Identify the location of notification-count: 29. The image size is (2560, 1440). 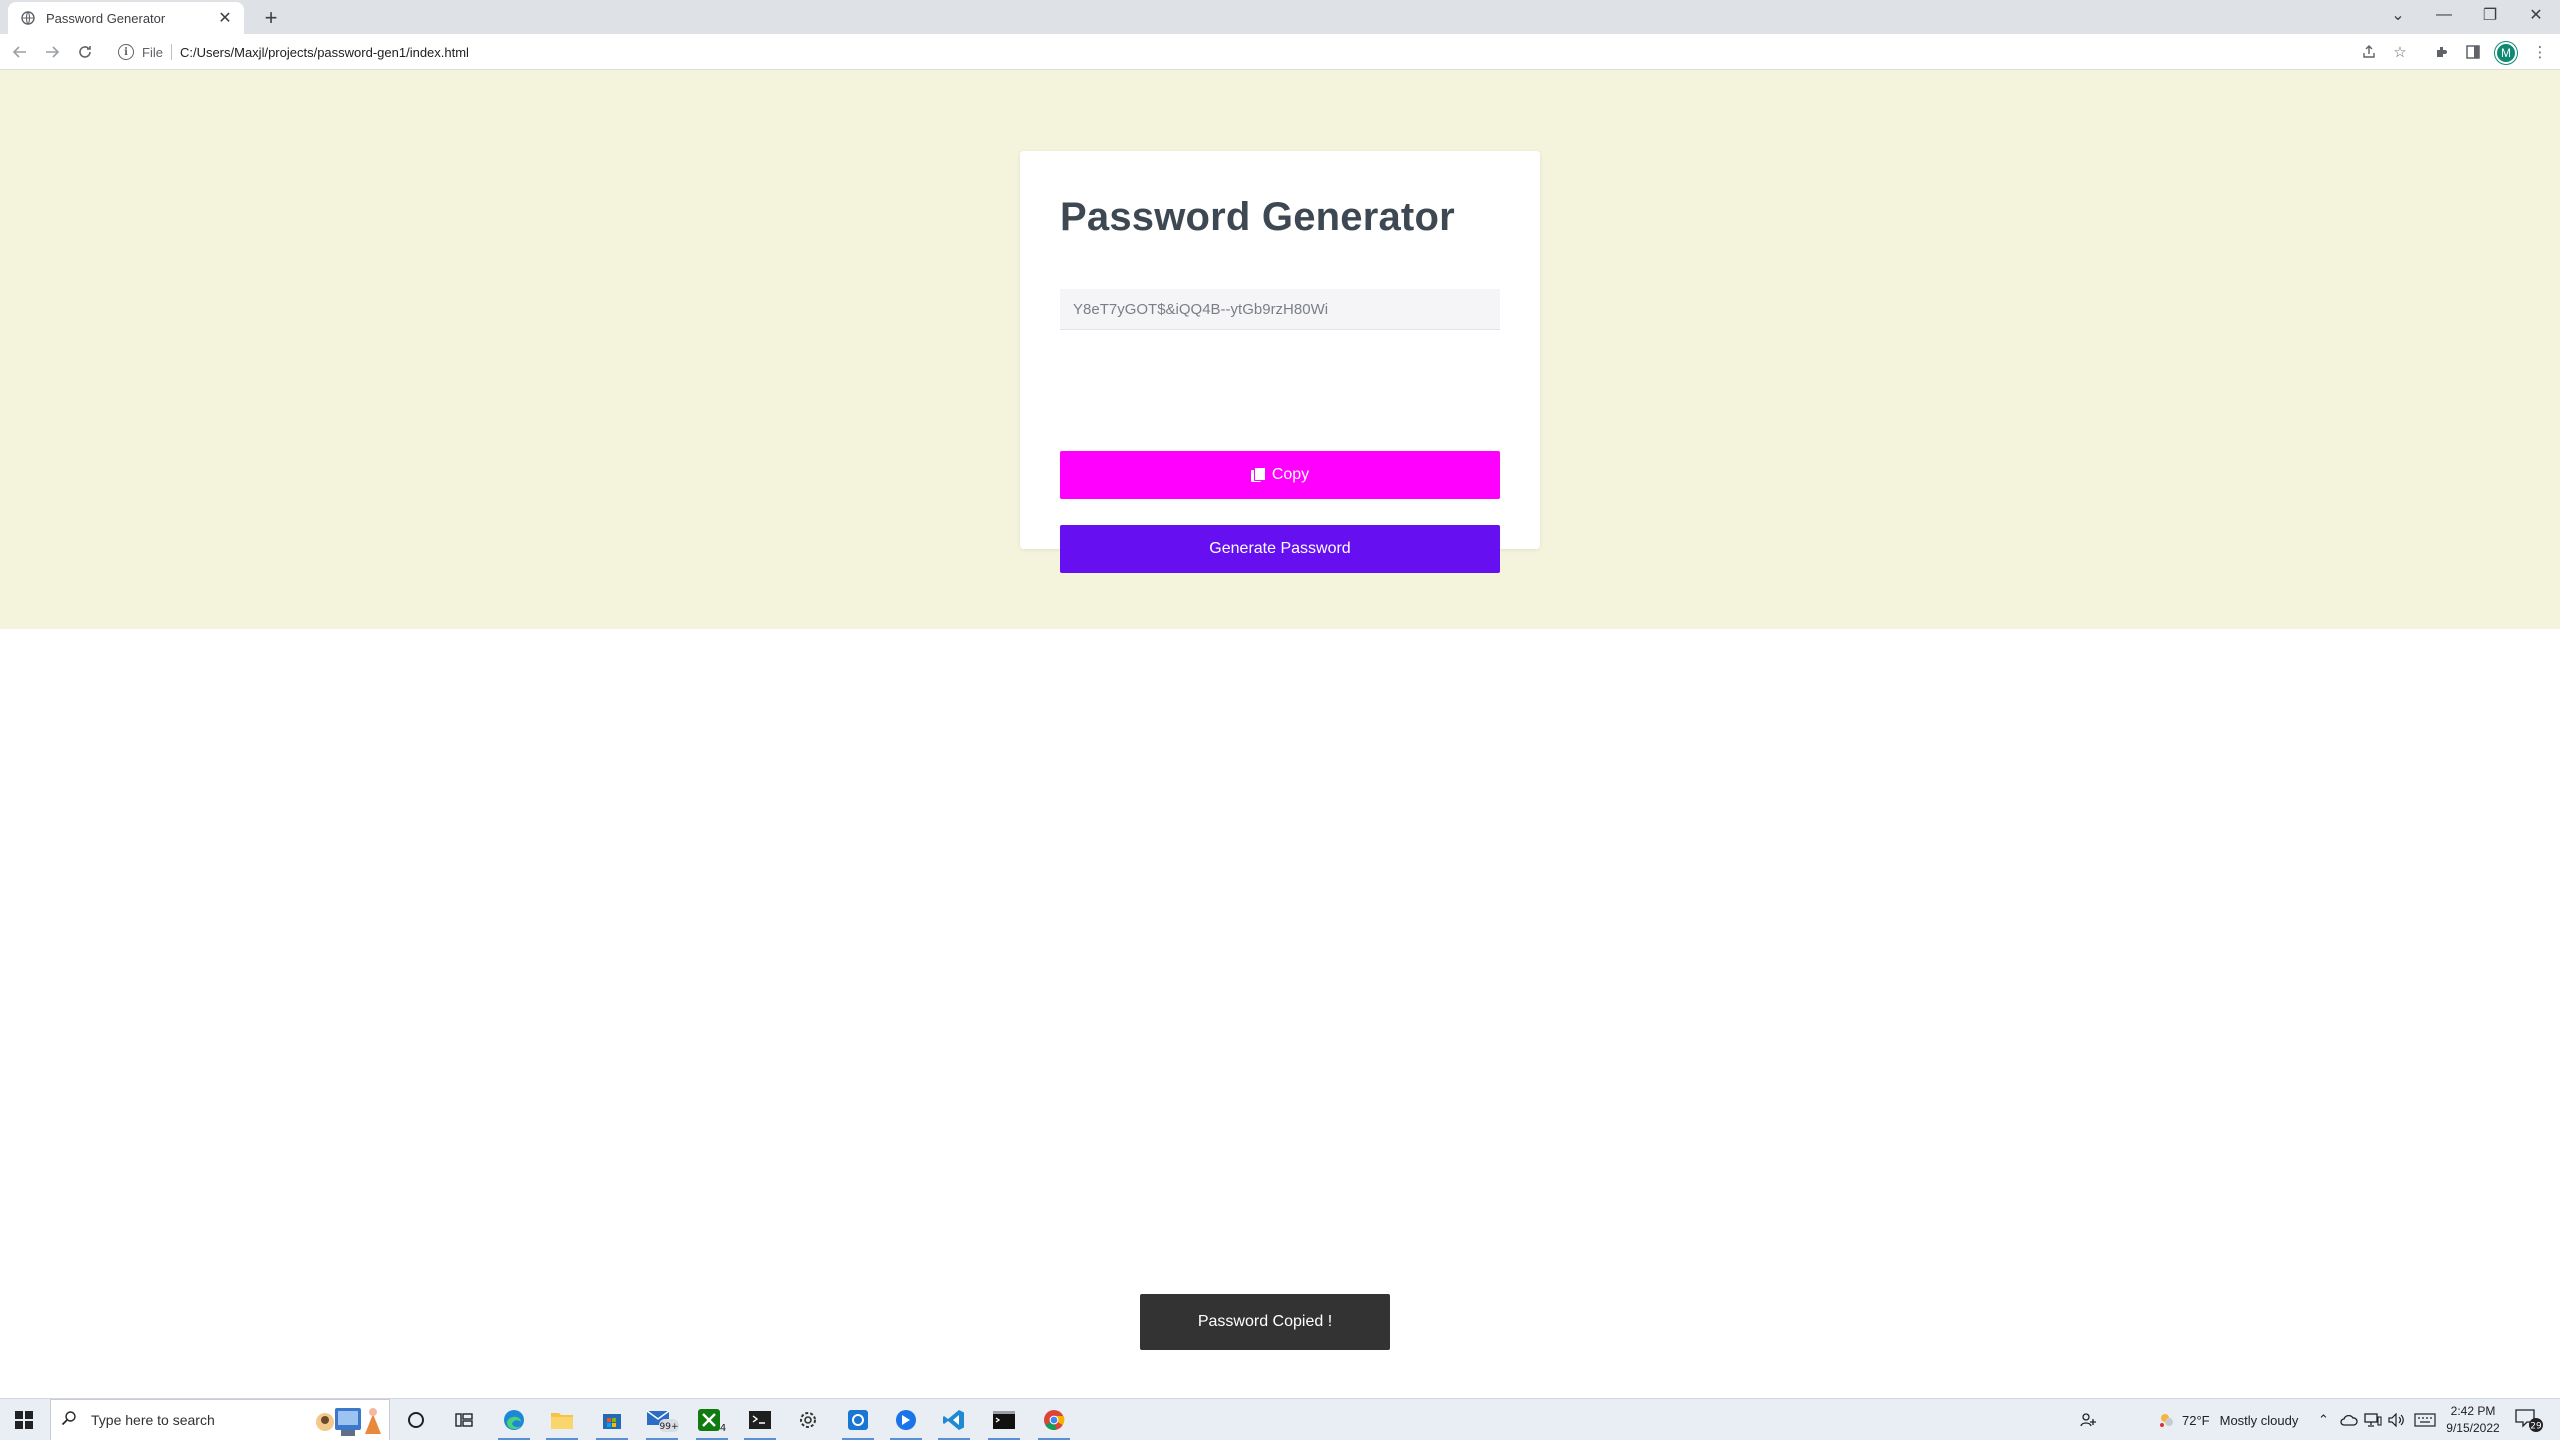
(2536, 1427).